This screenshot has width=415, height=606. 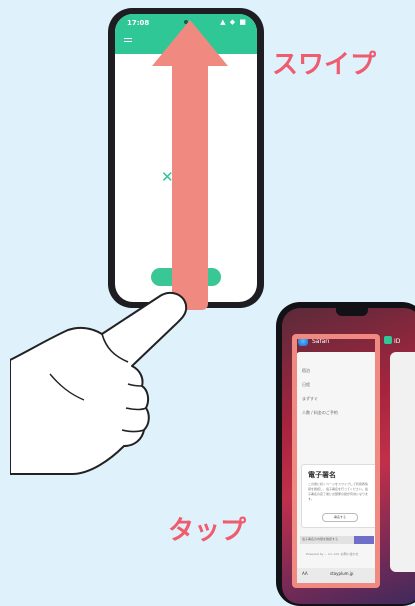 What do you see at coordinates (352, 312) in the screenshot?
I see `notch` at bounding box center [352, 312].